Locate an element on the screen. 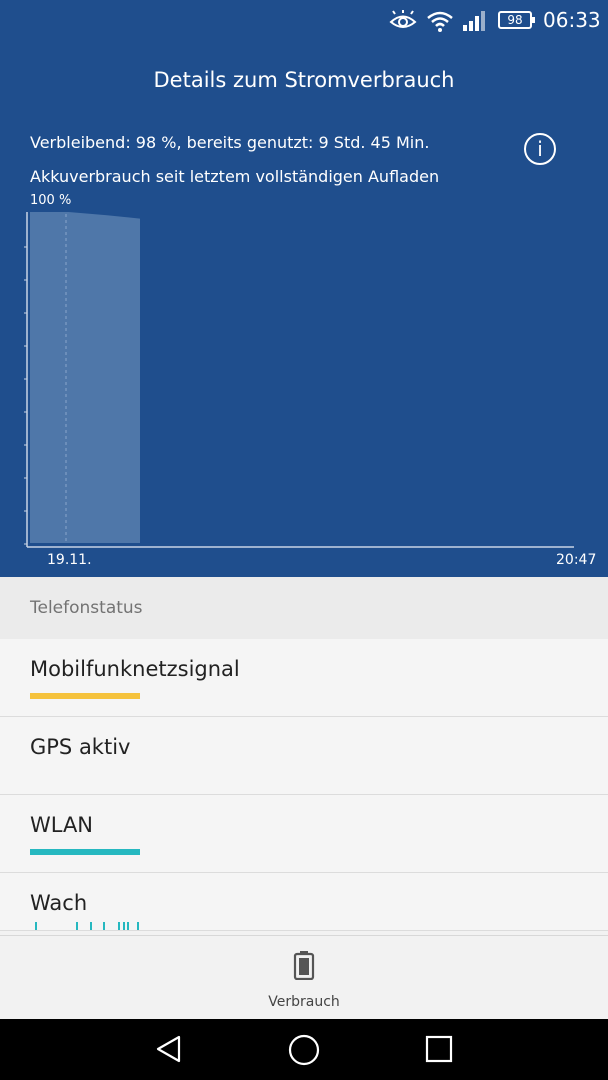 The height and width of the screenshot is (1080, 608). x-label-start: 19.11. is located at coordinates (69, 560).